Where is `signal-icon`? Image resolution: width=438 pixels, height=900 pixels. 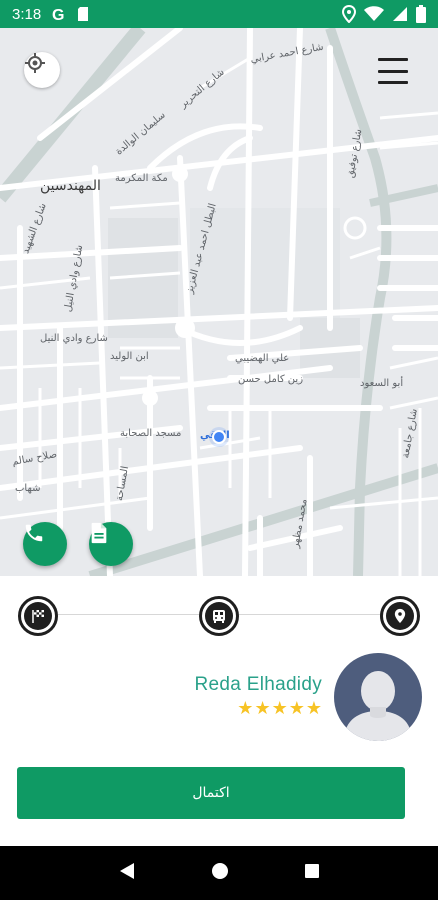
signal-icon is located at coordinates (400, 14).